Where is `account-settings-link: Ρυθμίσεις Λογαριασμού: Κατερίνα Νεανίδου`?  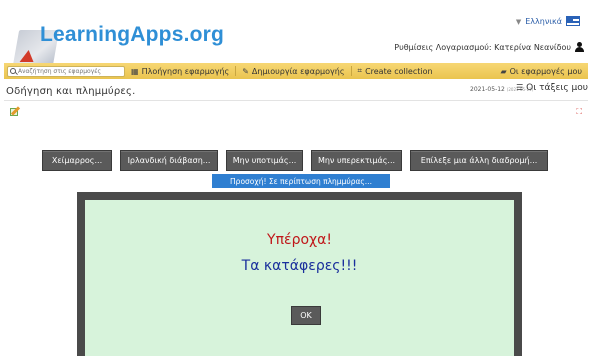
account-settings-link: Ρυθμίσεις Λογαριασμού: Κατερίνα Νεανίδου is located at coordinates (489, 47).